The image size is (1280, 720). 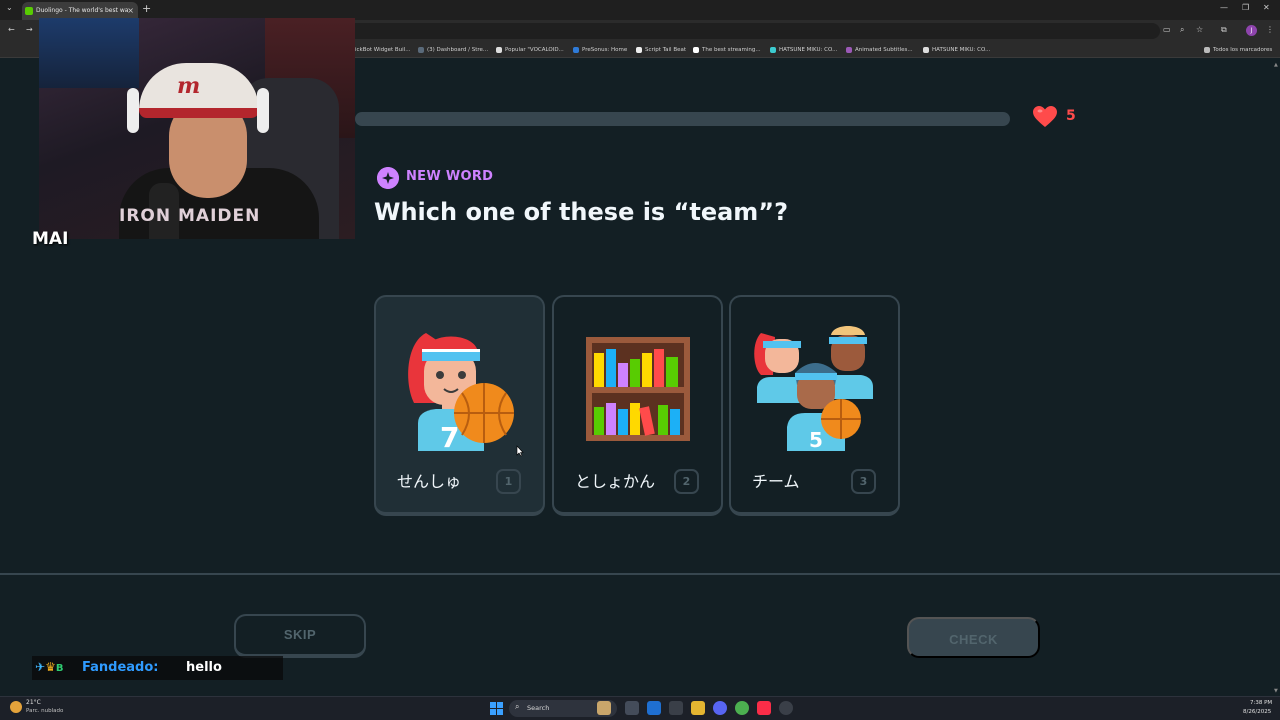 What do you see at coordinates (16, 707) in the screenshot?
I see `weather-icon` at bounding box center [16, 707].